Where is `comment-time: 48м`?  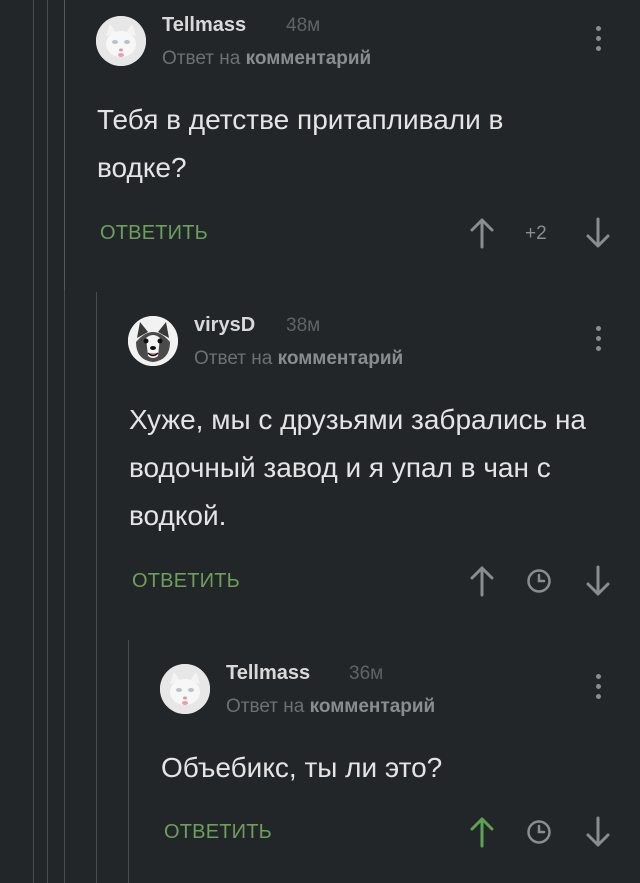
comment-time: 48м is located at coordinates (303, 25).